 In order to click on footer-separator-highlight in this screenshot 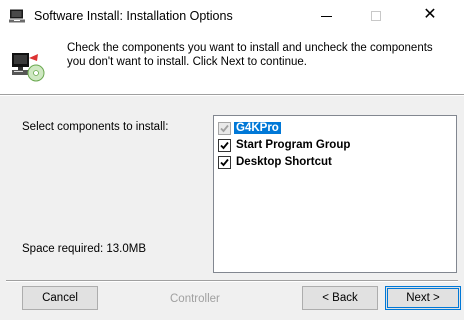, I will do `click(232, 281)`.